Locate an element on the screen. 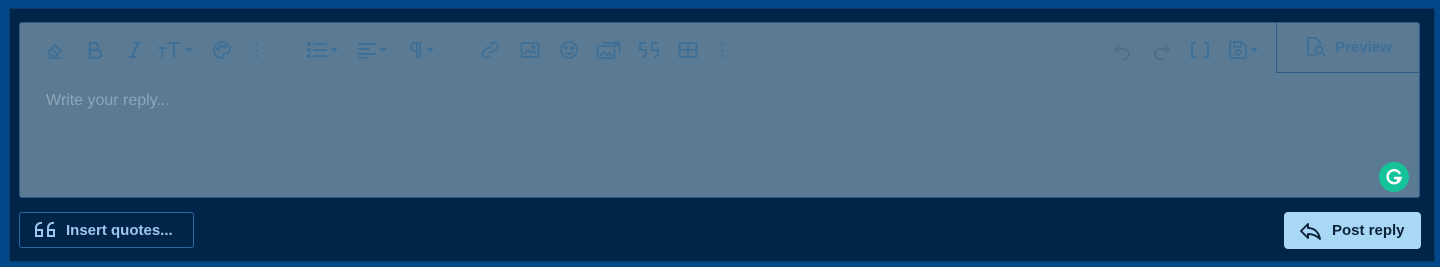  reply-icon is located at coordinates (1310, 231).